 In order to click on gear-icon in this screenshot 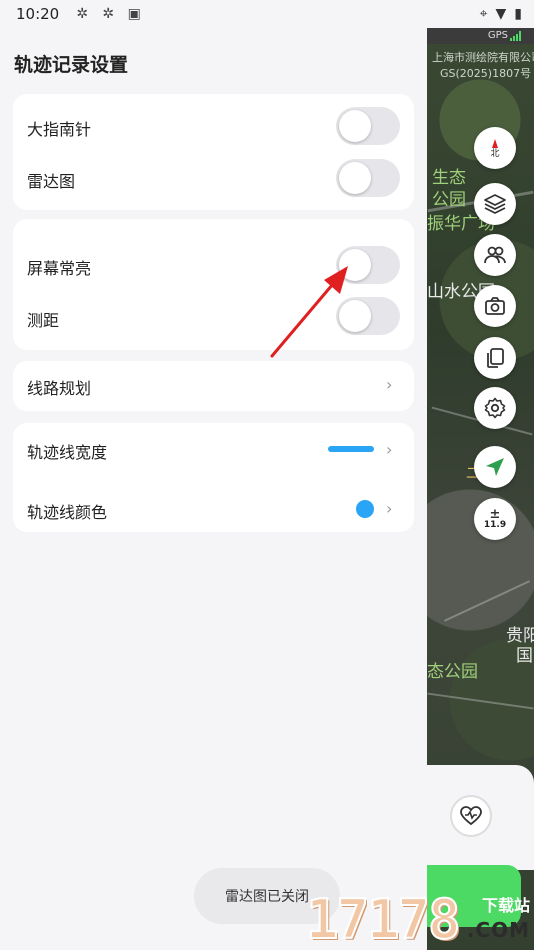, I will do `click(495, 408)`.